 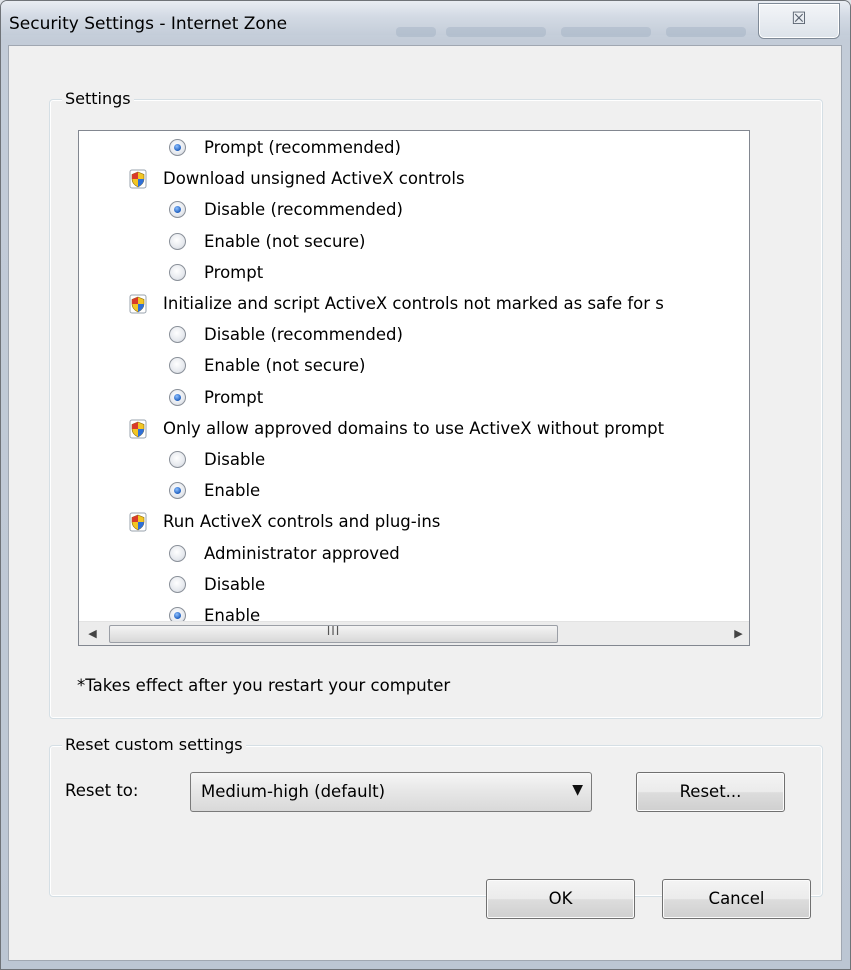 I want to click on close-button: ☒, so click(x=799, y=21).